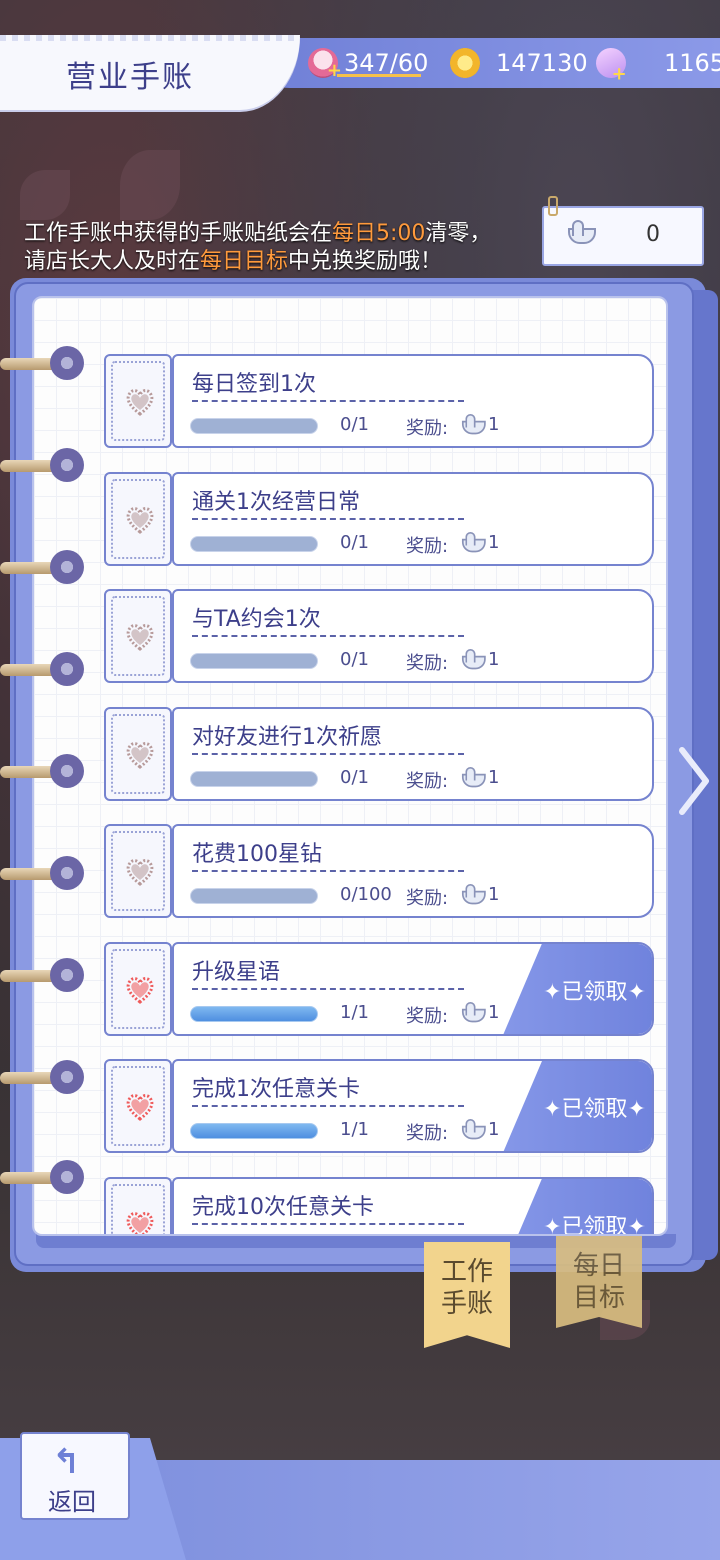 The image size is (720, 1560). I want to click on task-item: 每日签到1次 0/1 奖励: 1, so click(380, 403).